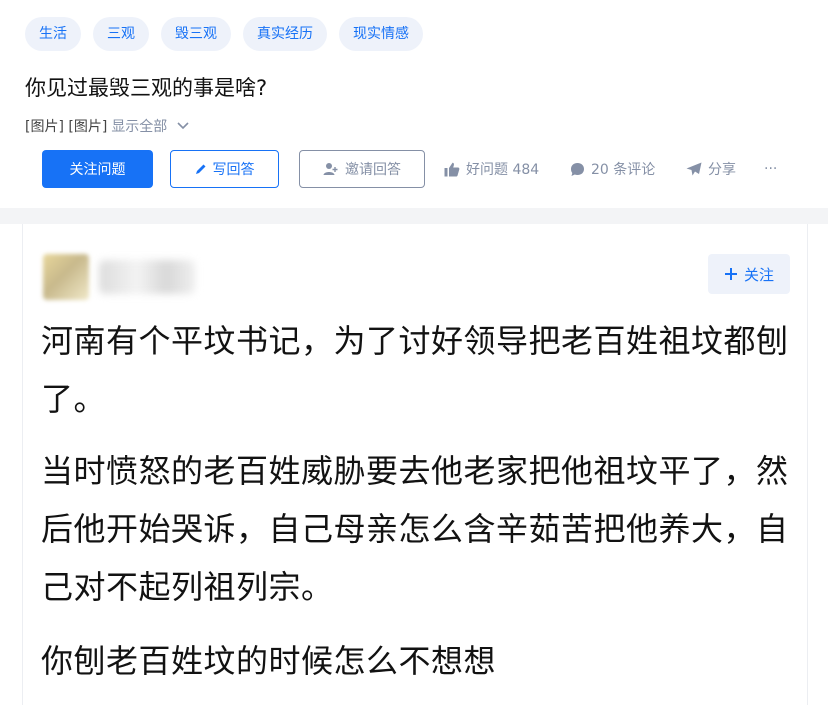 The height and width of the screenshot is (705, 828). Describe the element at coordinates (196, 34) in the screenshot. I see `topic-tag: 毁三观` at that location.